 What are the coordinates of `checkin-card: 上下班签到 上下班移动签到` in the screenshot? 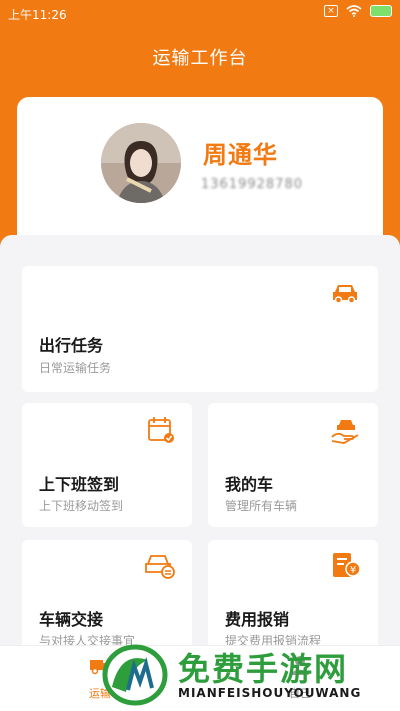 It's located at (107, 465).